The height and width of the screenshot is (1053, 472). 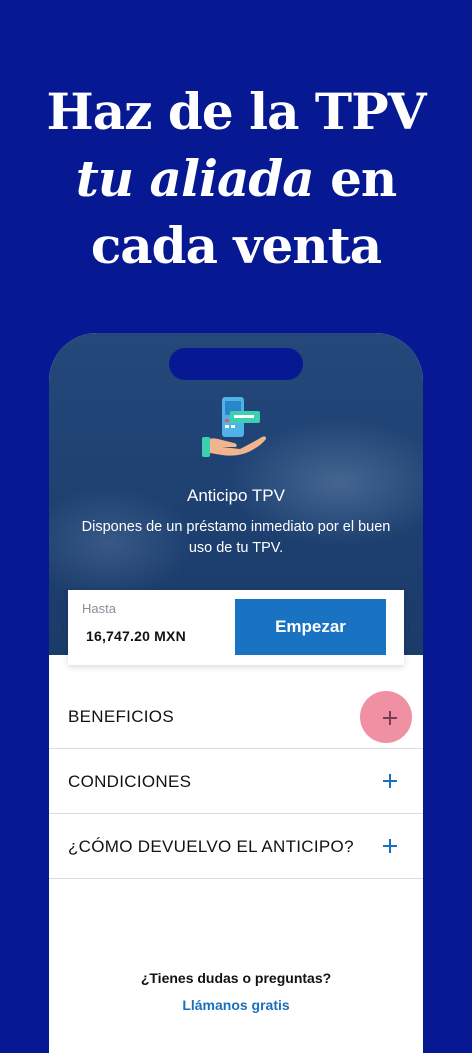 What do you see at coordinates (130, 781) in the screenshot?
I see `accordion-label: CONDICIONES` at bounding box center [130, 781].